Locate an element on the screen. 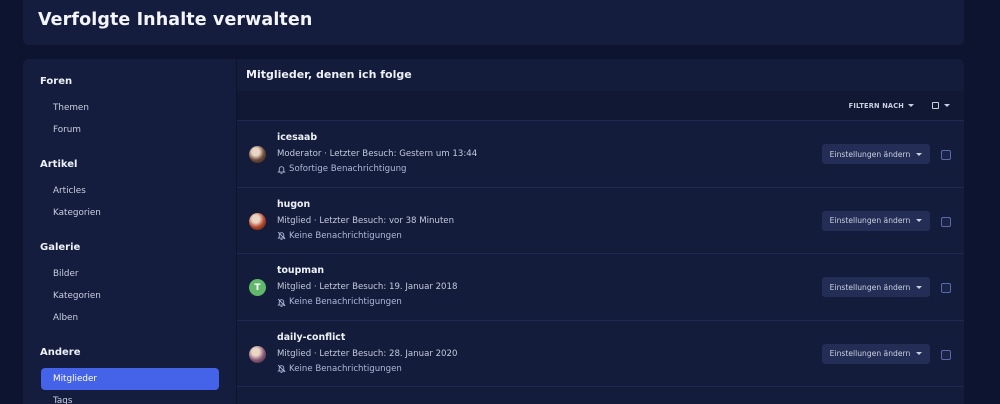 The image size is (1000, 404). filter-label: FILTERN NACH is located at coordinates (876, 105).